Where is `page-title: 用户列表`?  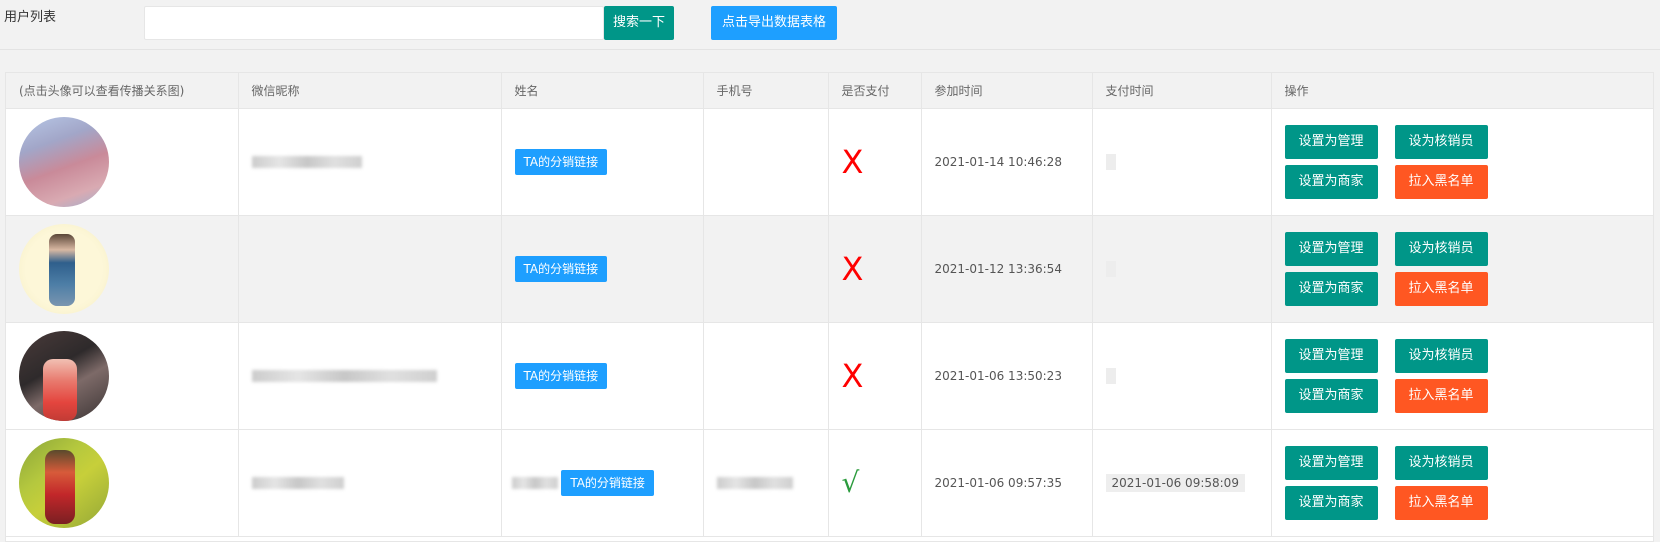 page-title: 用户列表 is located at coordinates (30, 17).